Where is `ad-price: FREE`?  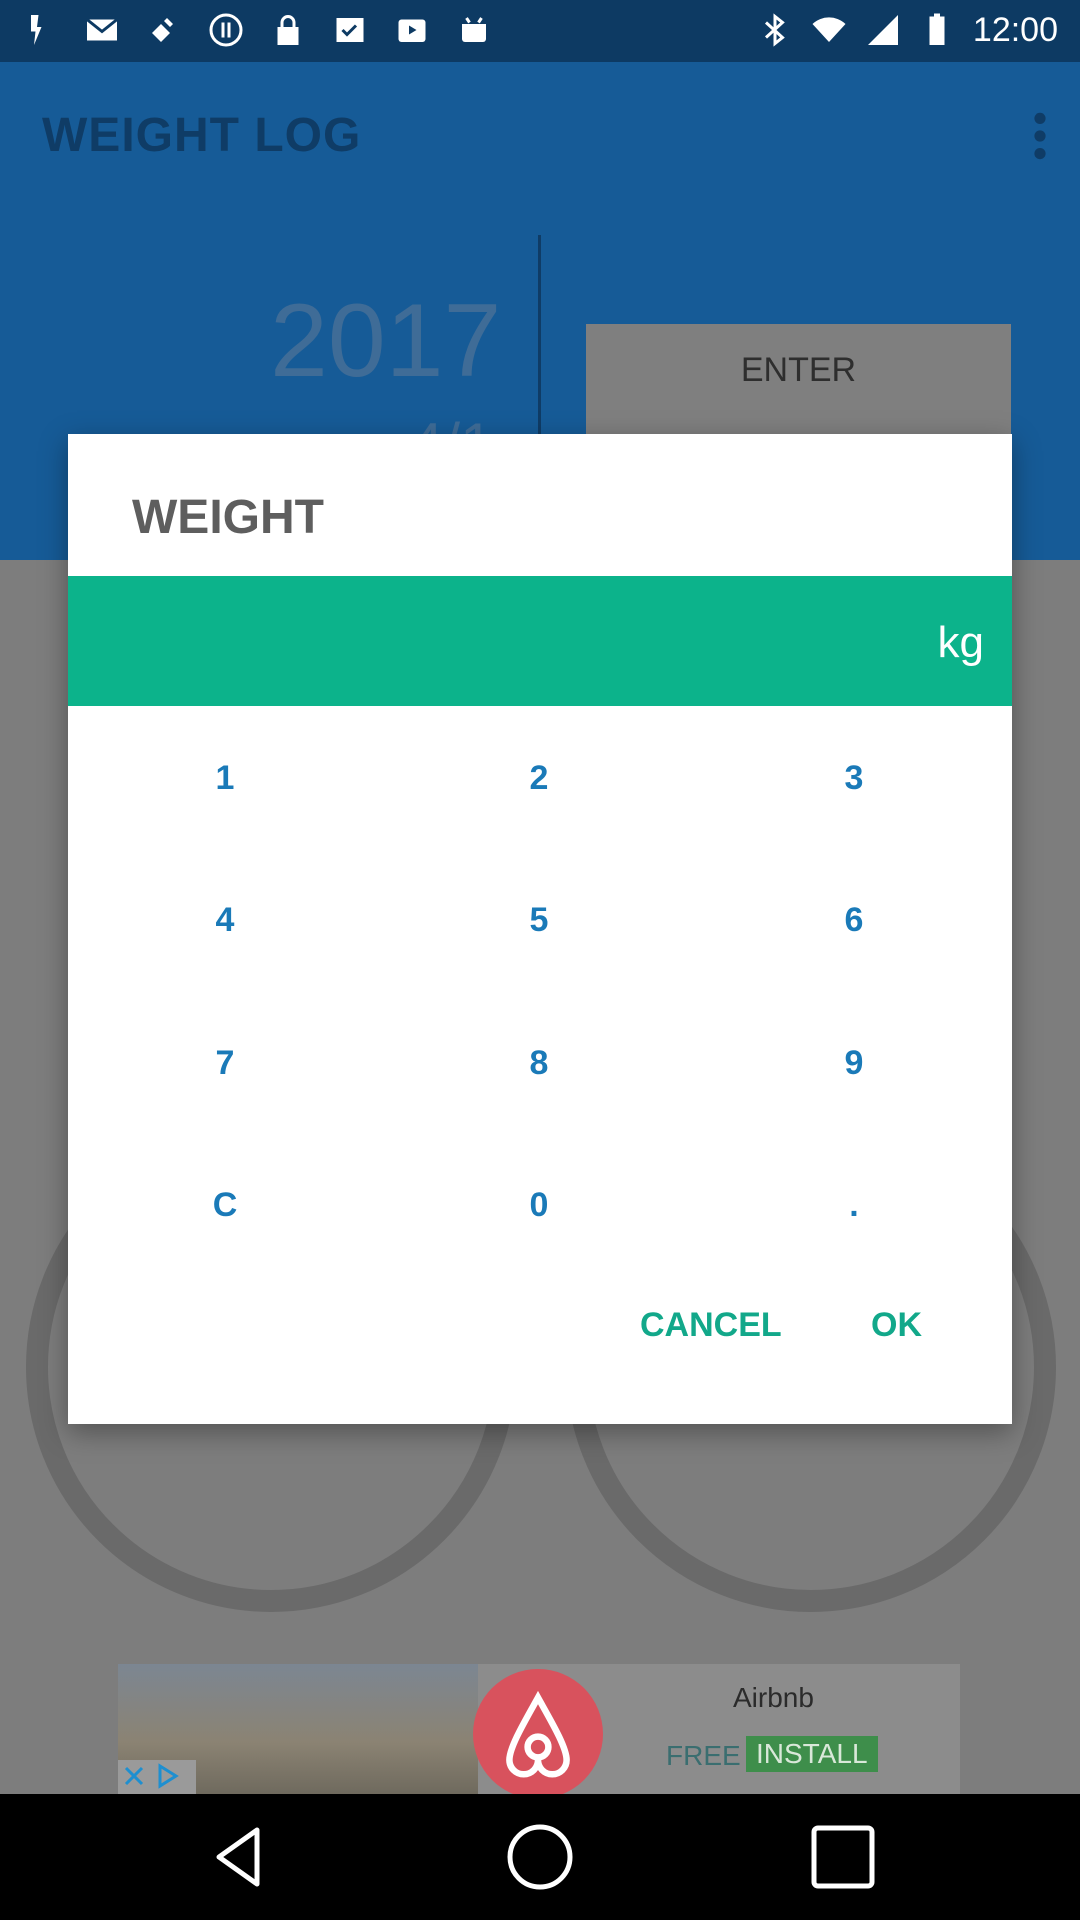
ad-price: FREE is located at coordinates (703, 1755).